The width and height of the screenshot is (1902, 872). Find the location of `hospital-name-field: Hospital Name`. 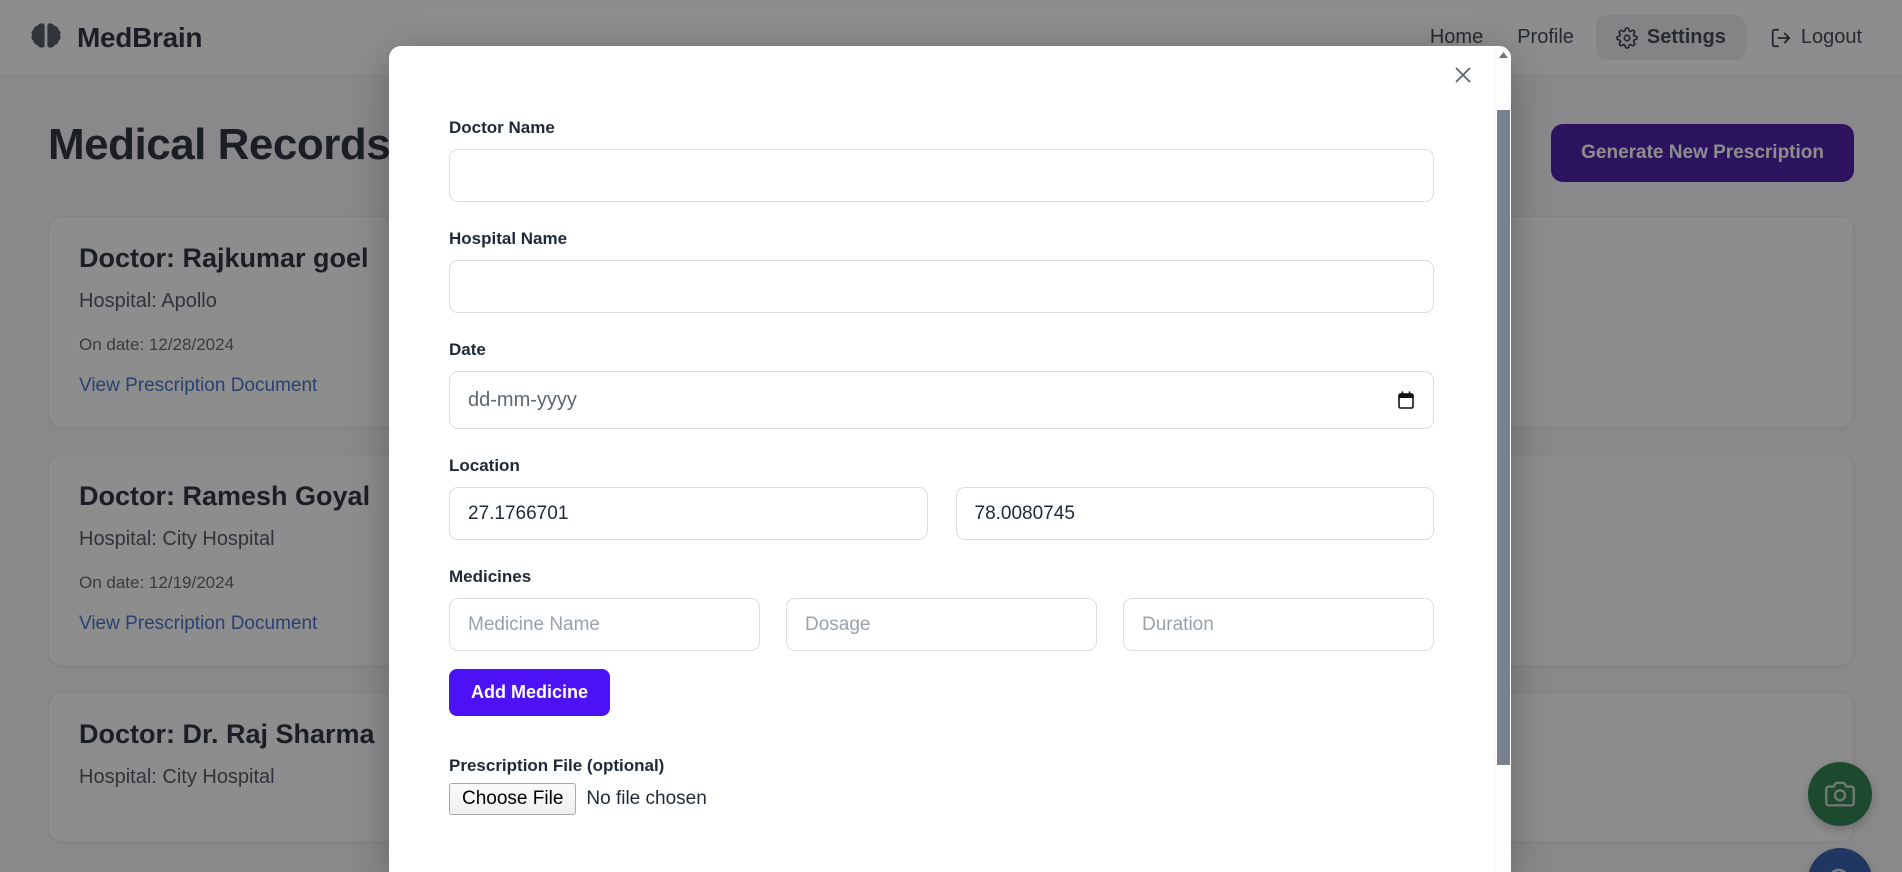

hospital-name-field: Hospital Name is located at coordinates (941, 271).